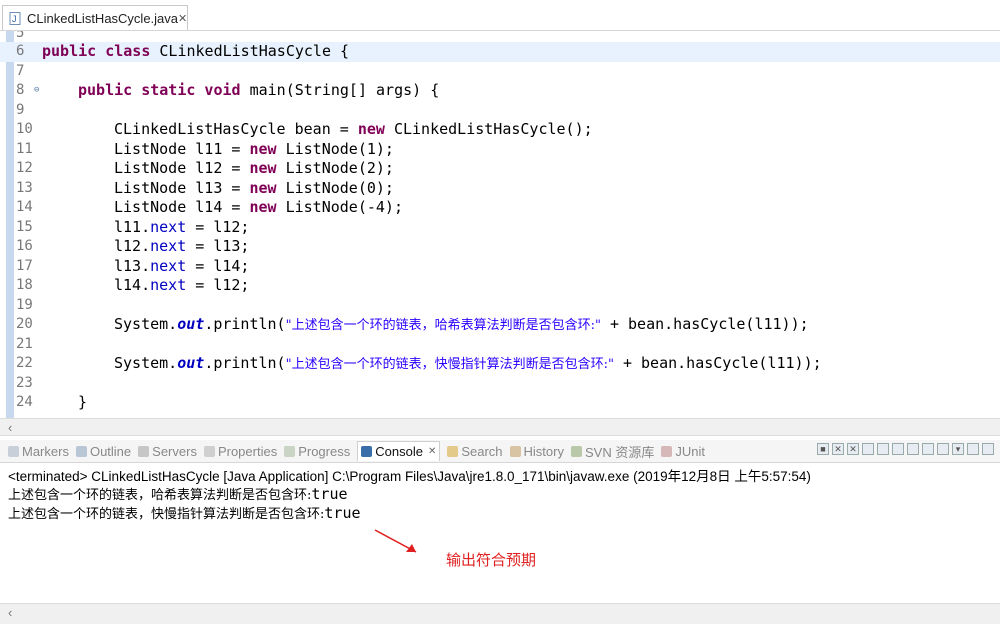 The width and height of the screenshot is (1000, 624). Describe the element at coordinates (209, 451) in the screenshot. I see `properties-icon` at that location.